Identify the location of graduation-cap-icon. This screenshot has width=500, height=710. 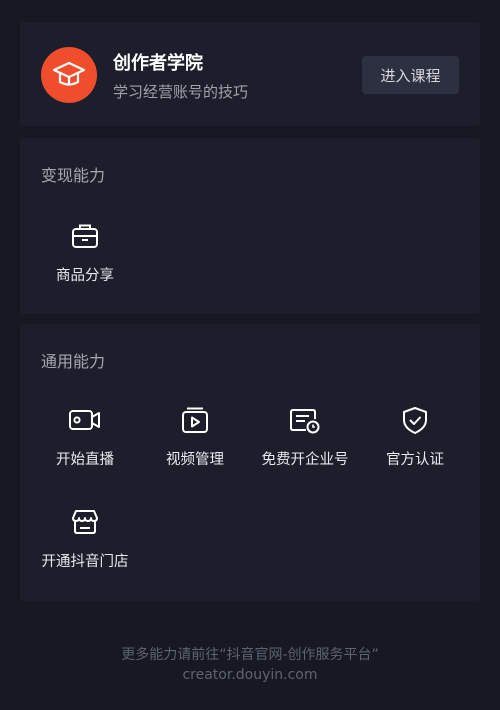
(69, 75).